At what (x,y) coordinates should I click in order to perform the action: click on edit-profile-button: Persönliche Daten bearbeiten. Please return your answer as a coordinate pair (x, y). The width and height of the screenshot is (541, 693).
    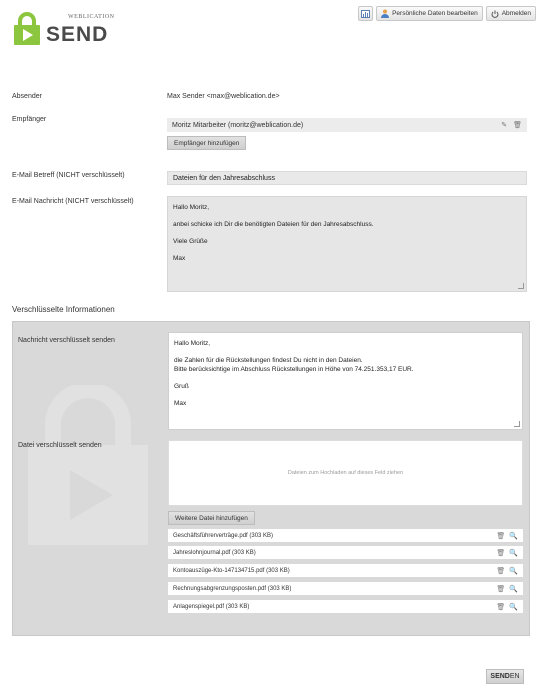
    Looking at the image, I should click on (429, 13).